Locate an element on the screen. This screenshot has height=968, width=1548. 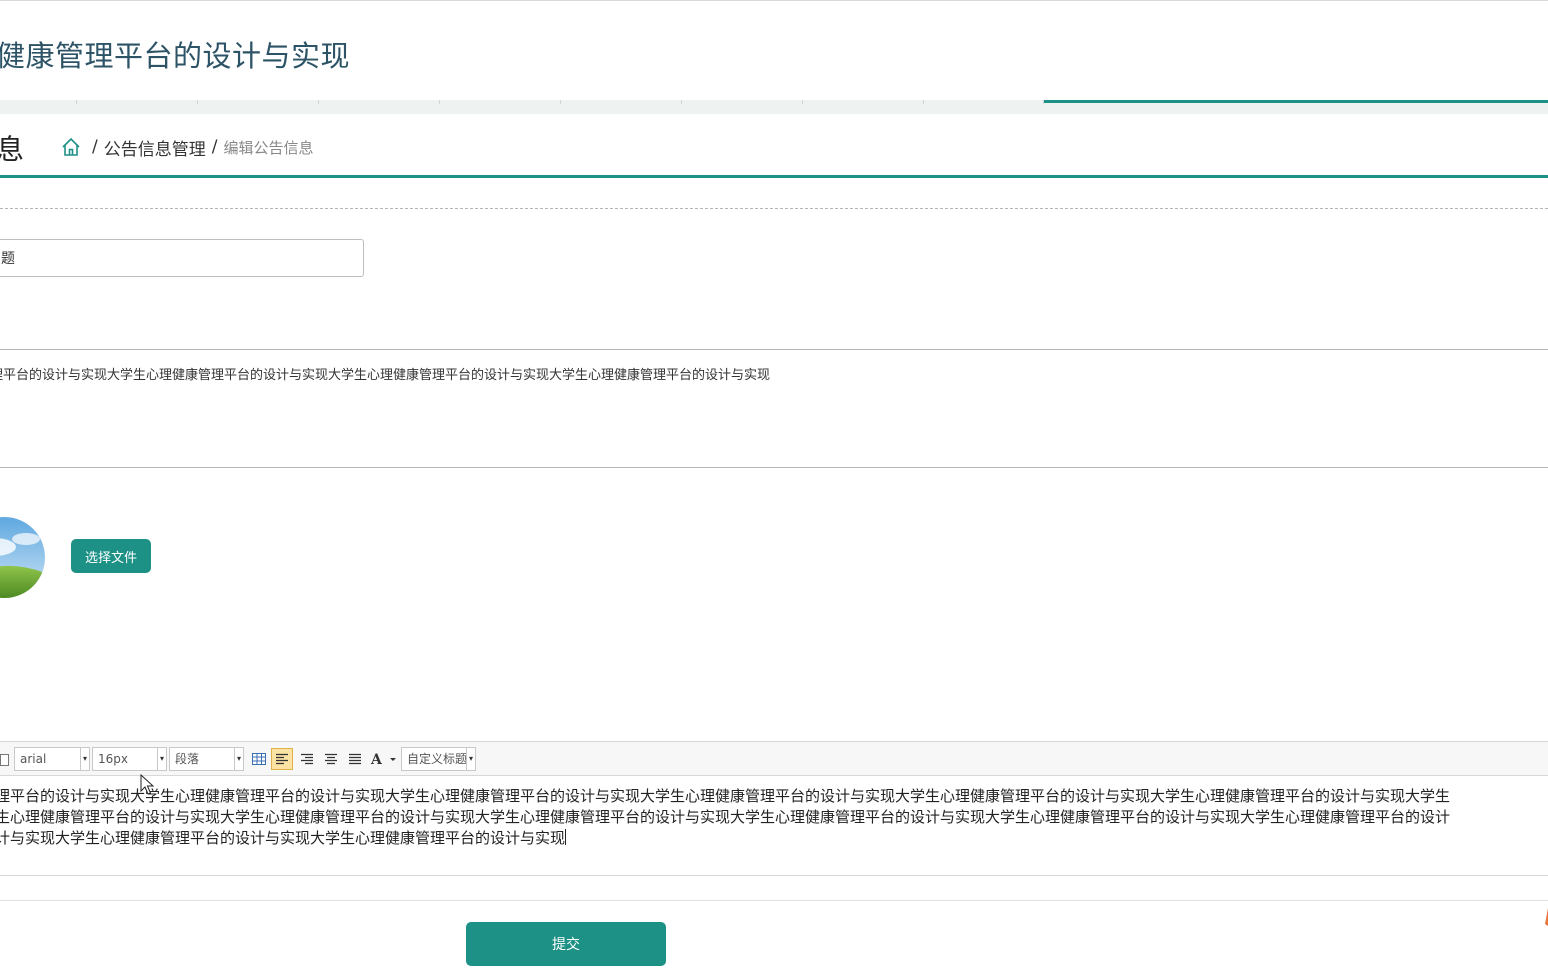
font-size-value: 16px is located at coordinates (113, 759).